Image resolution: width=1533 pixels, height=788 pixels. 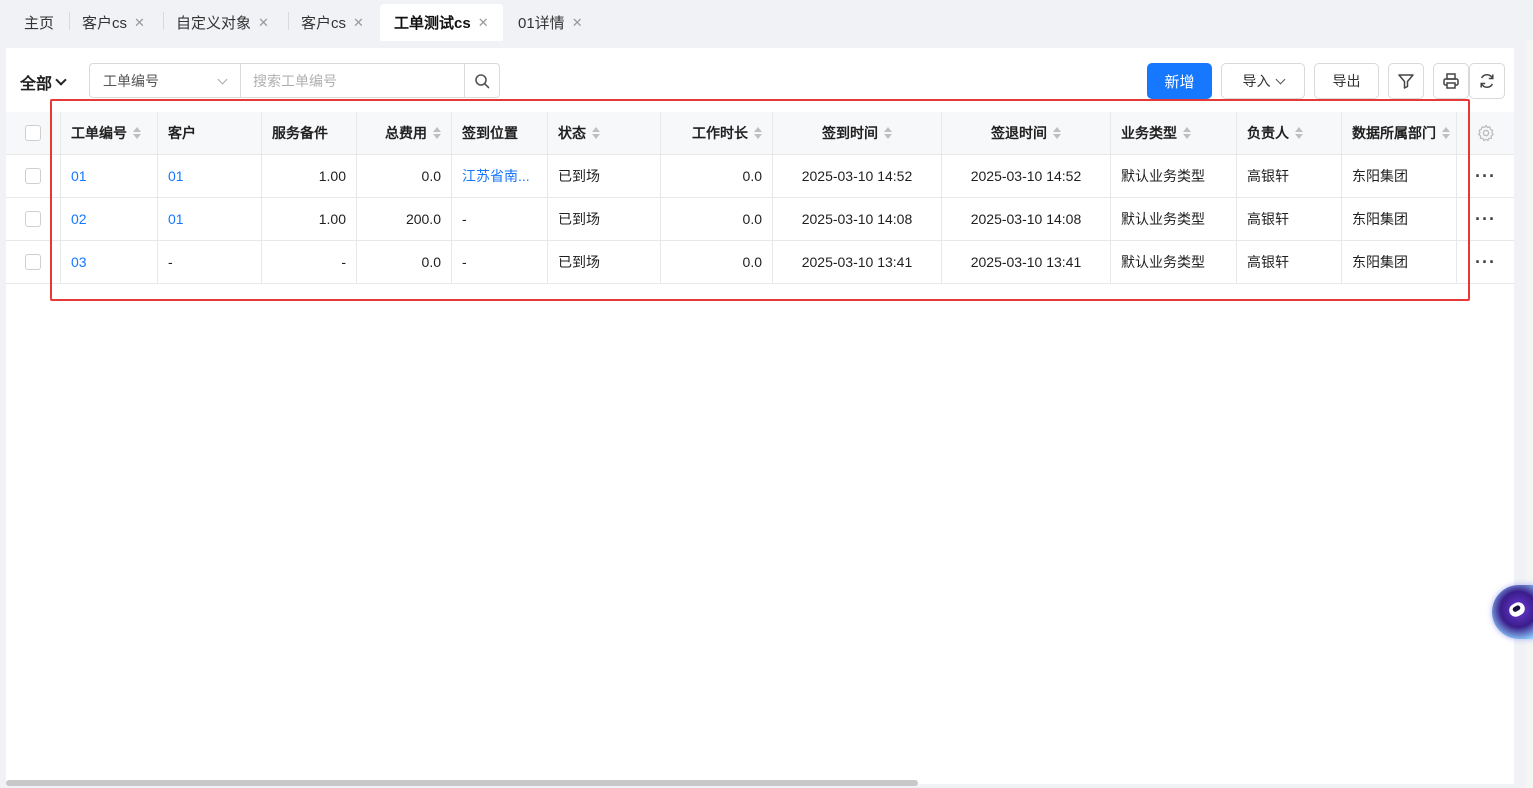 What do you see at coordinates (604, 133) in the screenshot?
I see `column-header: 状态` at bounding box center [604, 133].